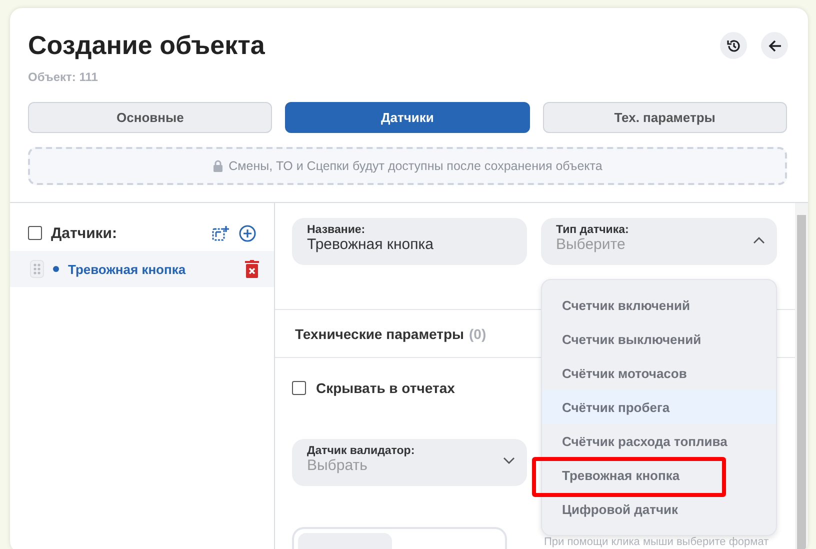  What do you see at coordinates (220, 233) in the screenshot?
I see `copy-add-icon` at bounding box center [220, 233].